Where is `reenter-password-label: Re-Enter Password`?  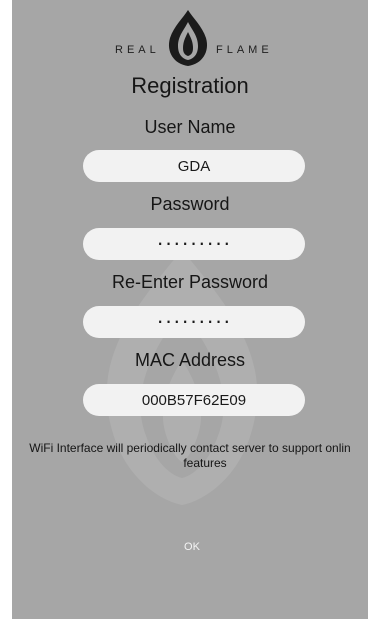
reenter-password-label: Re-Enter Password is located at coordinates (190, 282).